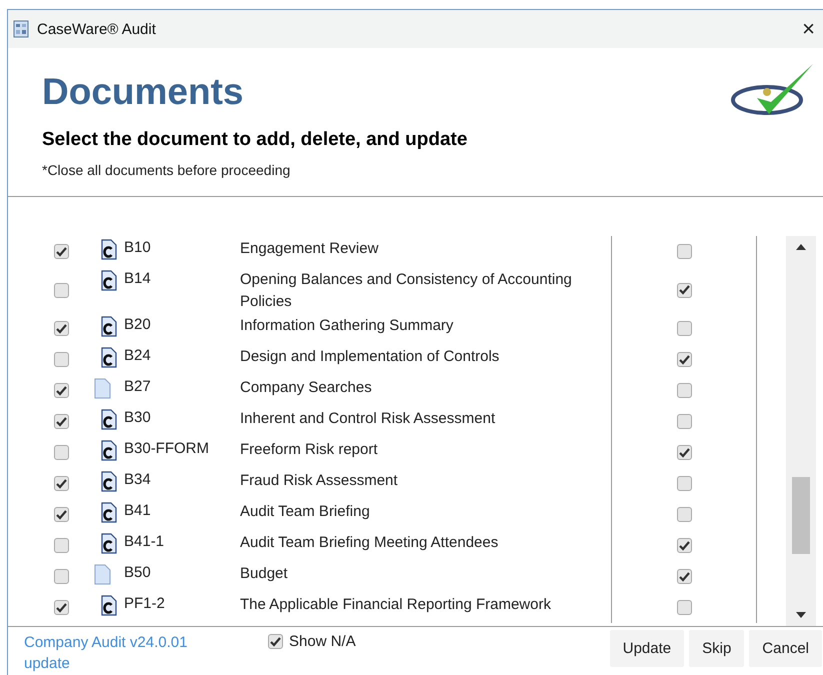  Describe the element at coordinates (368, 419) in the screenshot. I see `document-name: Inherent and Control Risk Assessment` at that location.